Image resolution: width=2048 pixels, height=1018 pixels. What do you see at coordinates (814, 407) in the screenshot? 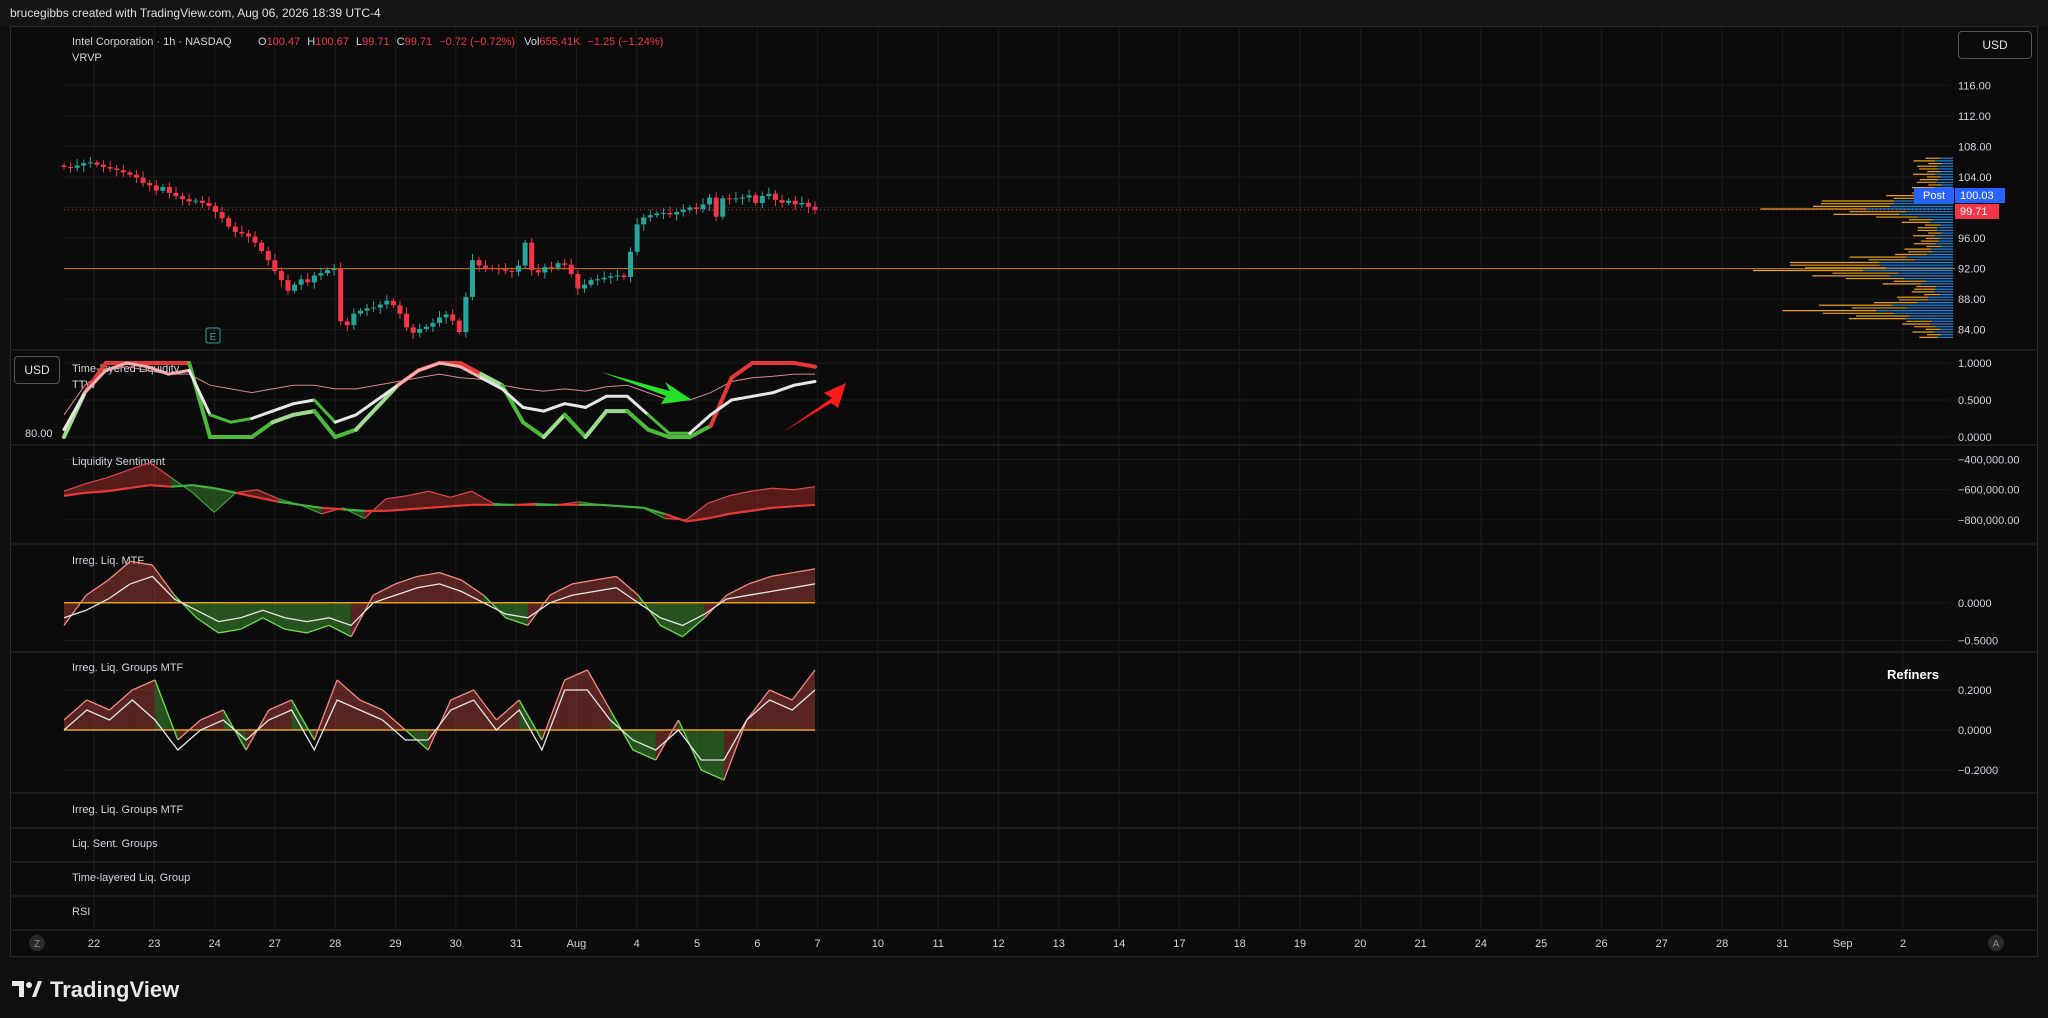
I see `red-arrow-annotation` at bounding box center [814, 407].